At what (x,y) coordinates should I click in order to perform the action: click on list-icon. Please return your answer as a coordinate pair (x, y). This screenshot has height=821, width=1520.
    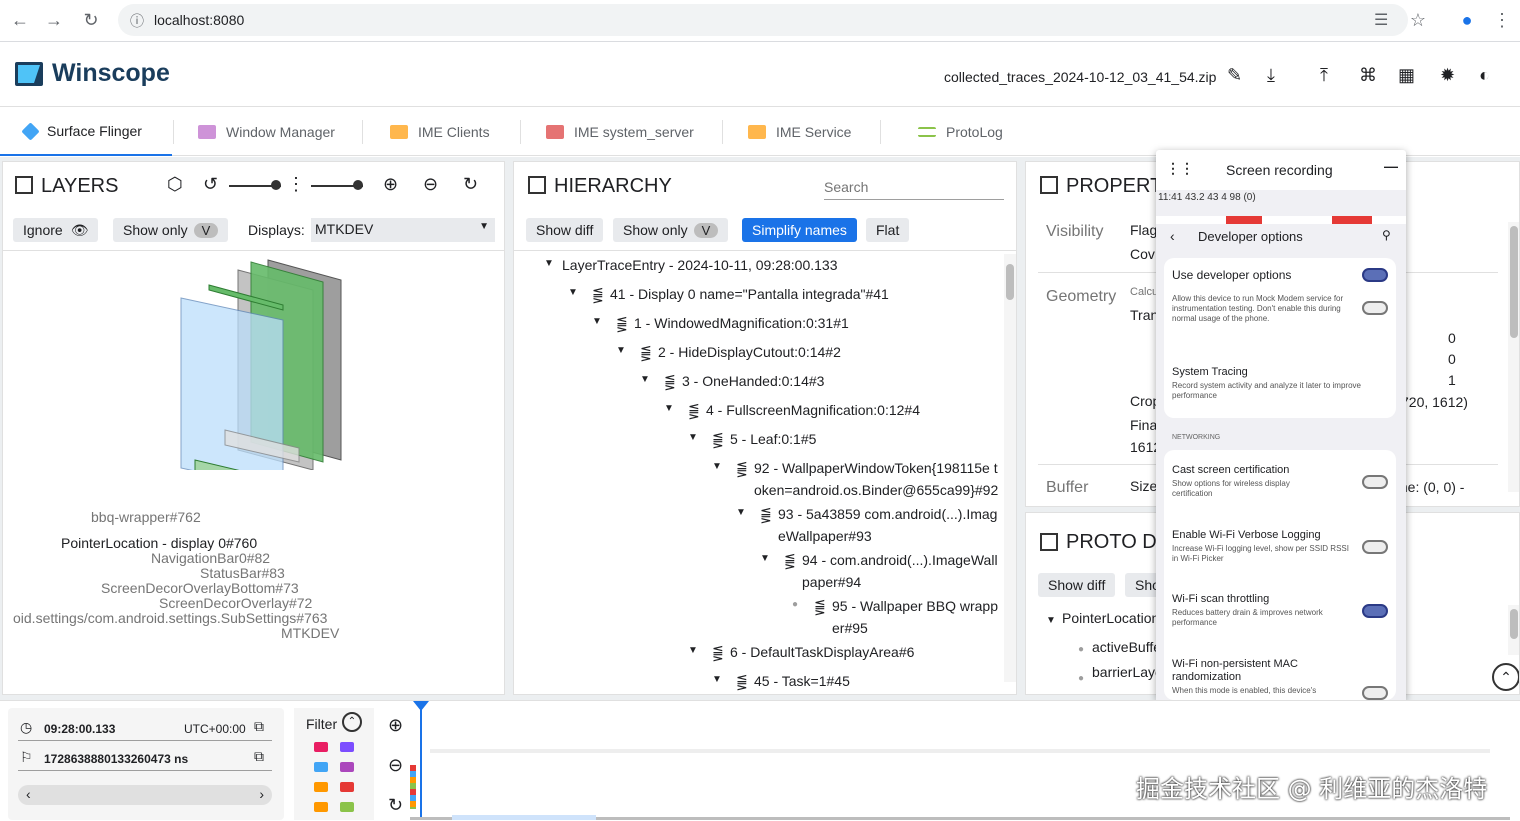
    Looking at the image, I should click on (927, 132).